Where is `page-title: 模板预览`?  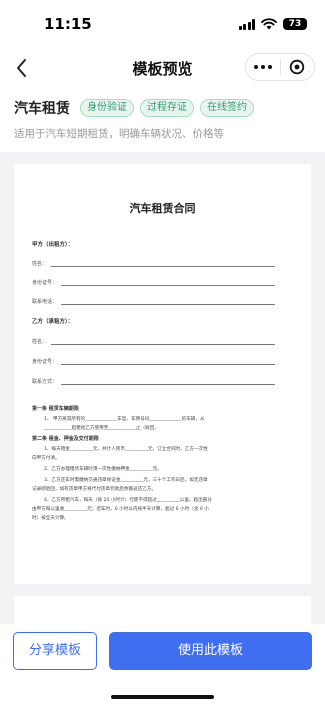
page-title: 模板预览 is located at coordinates (162, 68).